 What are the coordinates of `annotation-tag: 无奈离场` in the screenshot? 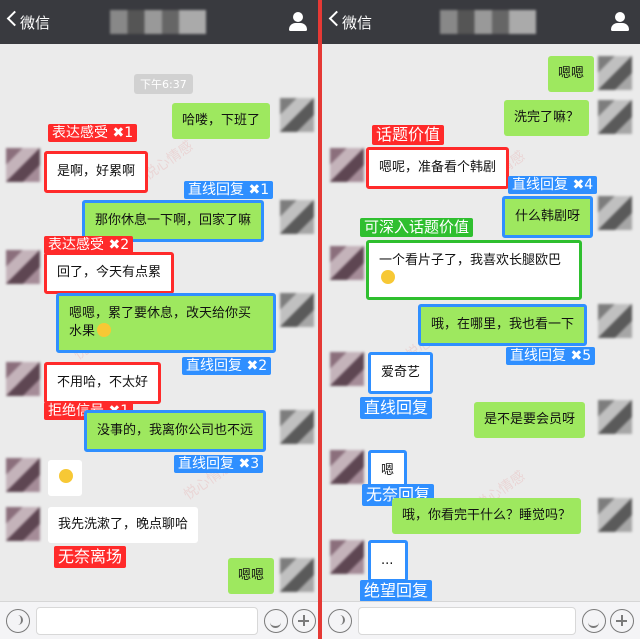 It's located at (90, 557).